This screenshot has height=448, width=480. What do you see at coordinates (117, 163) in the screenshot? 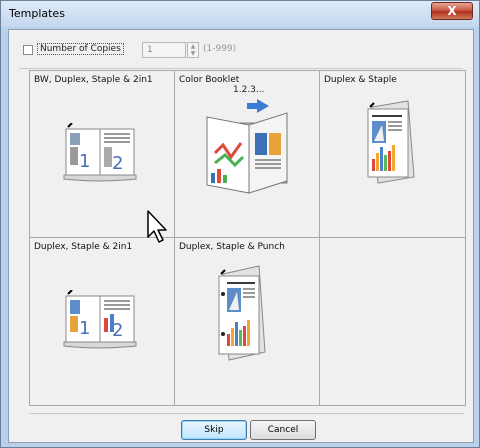
I see `svg-text: 2` at bounding box center [117, 163].